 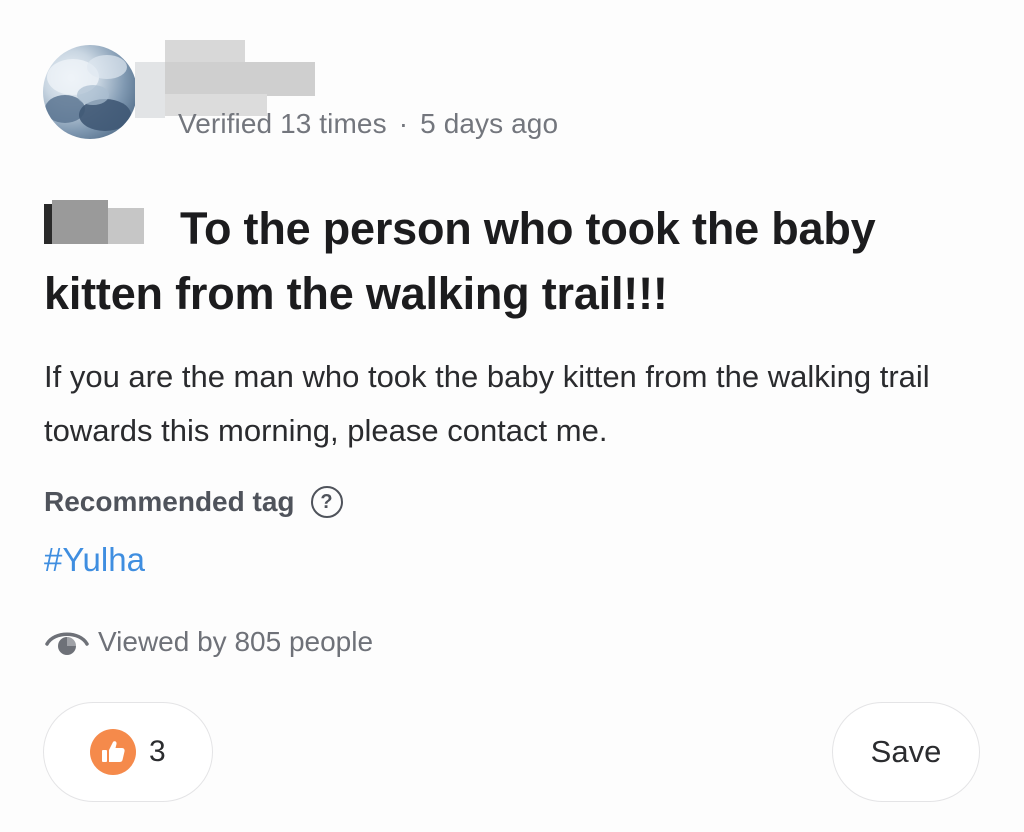 I want to click on view-count-row: Viewed by 805 people, so click(x=208, y=642).